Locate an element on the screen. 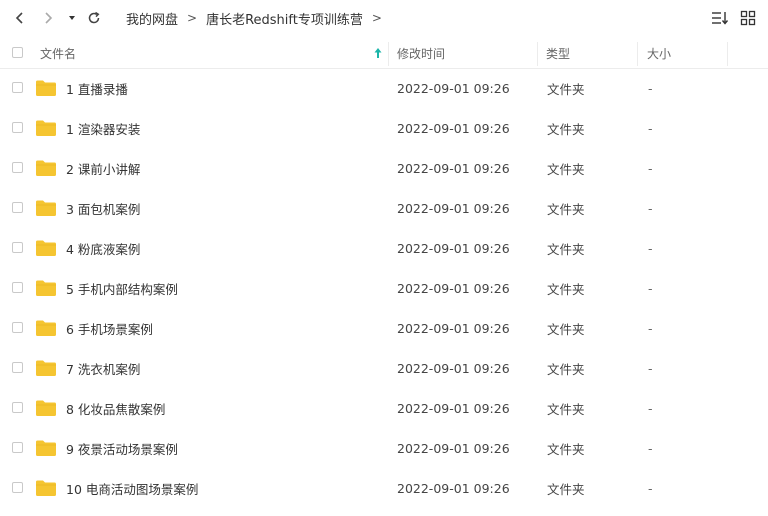  breadcrumb-item-root: 我的网盘 is located at coordinates (152, 18).